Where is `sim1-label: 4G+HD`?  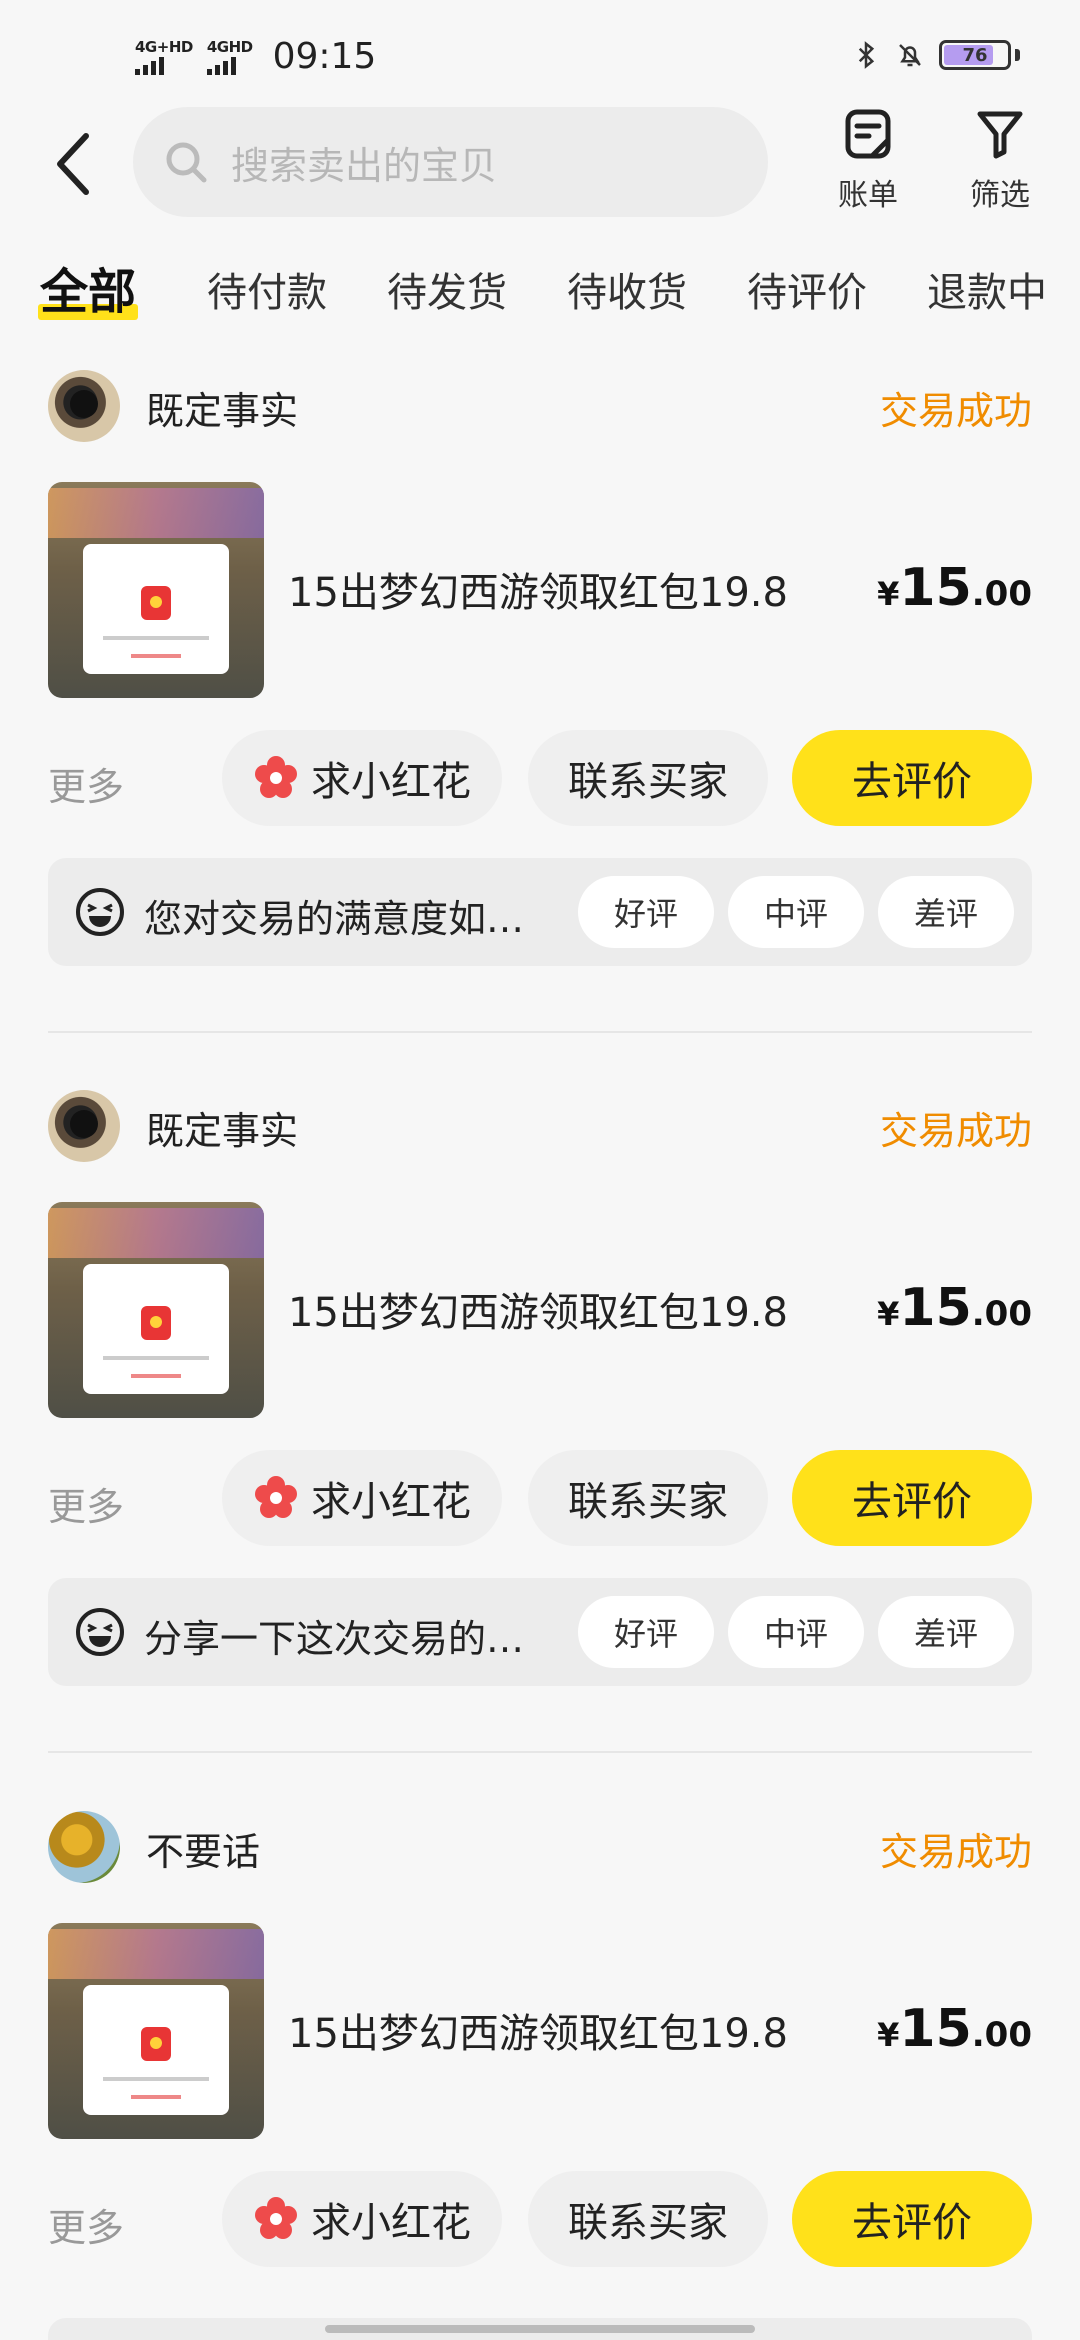
sim1-label: 4G+HD is located at coordinates (164, 46).